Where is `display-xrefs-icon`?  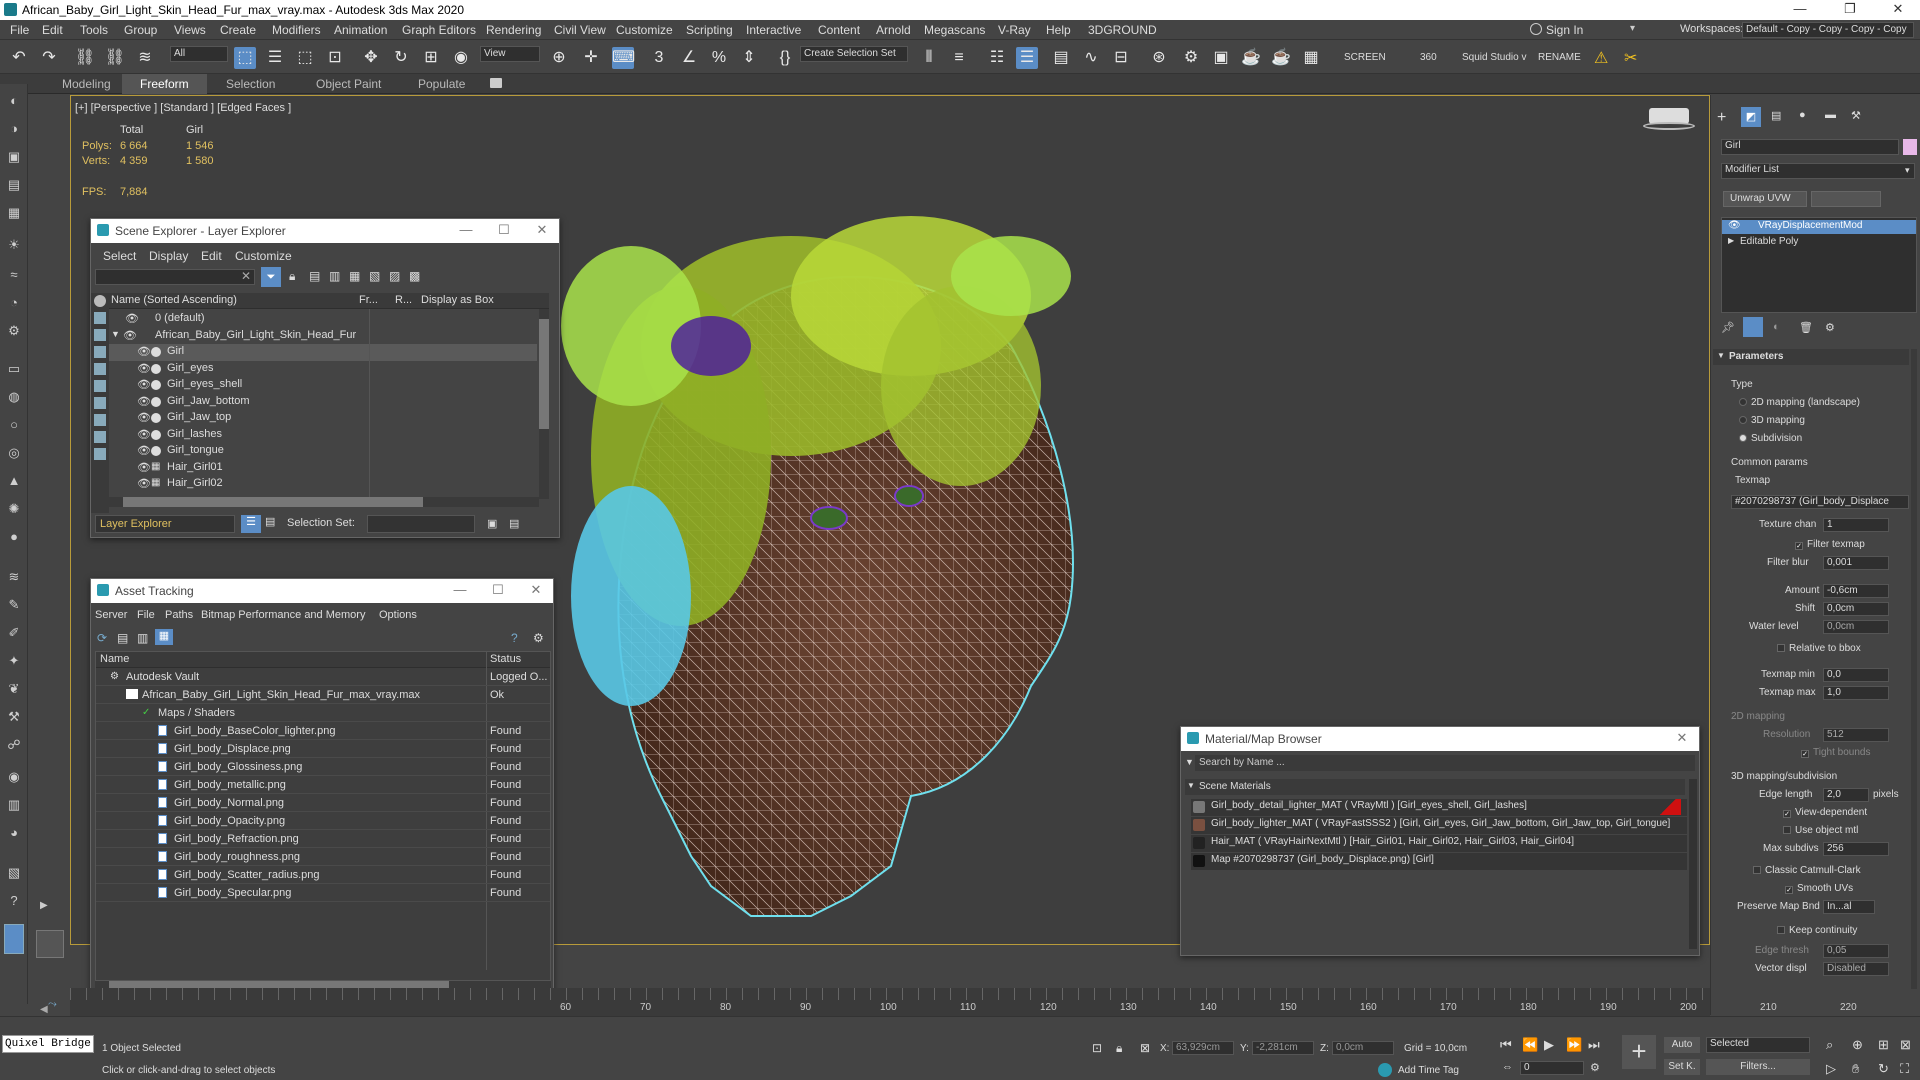
display-xrefs-icon is located at coordinates (100, 437).